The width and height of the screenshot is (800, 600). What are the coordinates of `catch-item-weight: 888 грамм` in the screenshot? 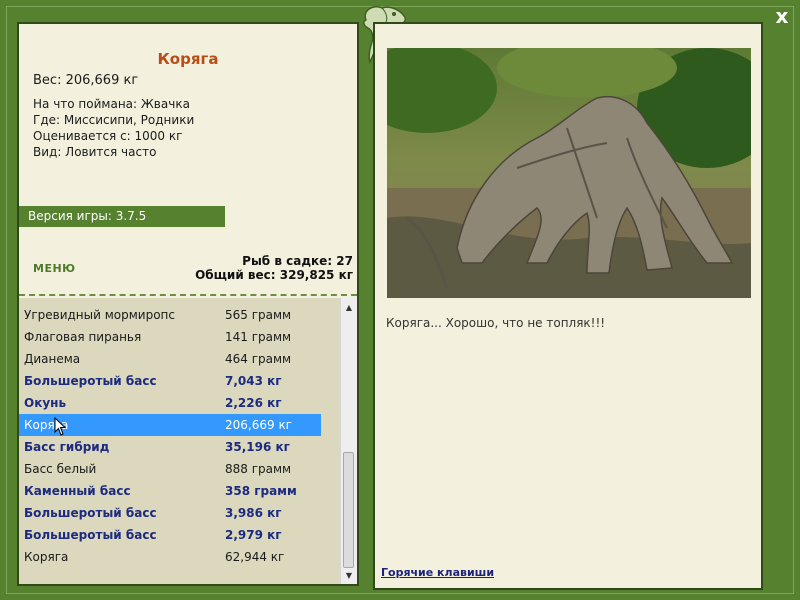 It's located at (258, 469).